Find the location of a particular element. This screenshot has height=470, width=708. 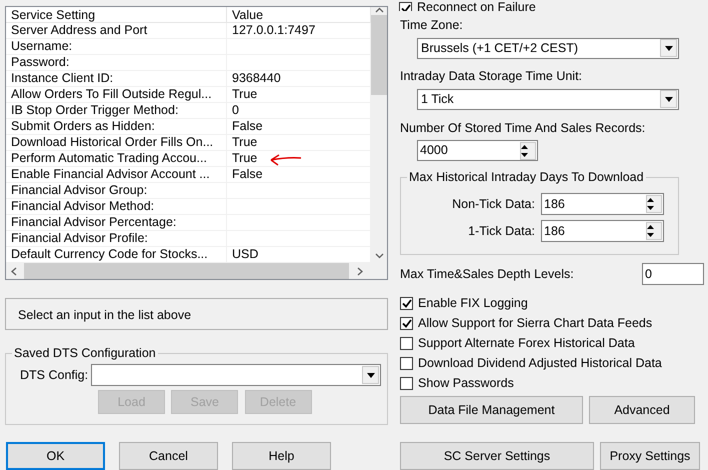

field-label: 1-Tick Data: is located at coordinates (501, 231).